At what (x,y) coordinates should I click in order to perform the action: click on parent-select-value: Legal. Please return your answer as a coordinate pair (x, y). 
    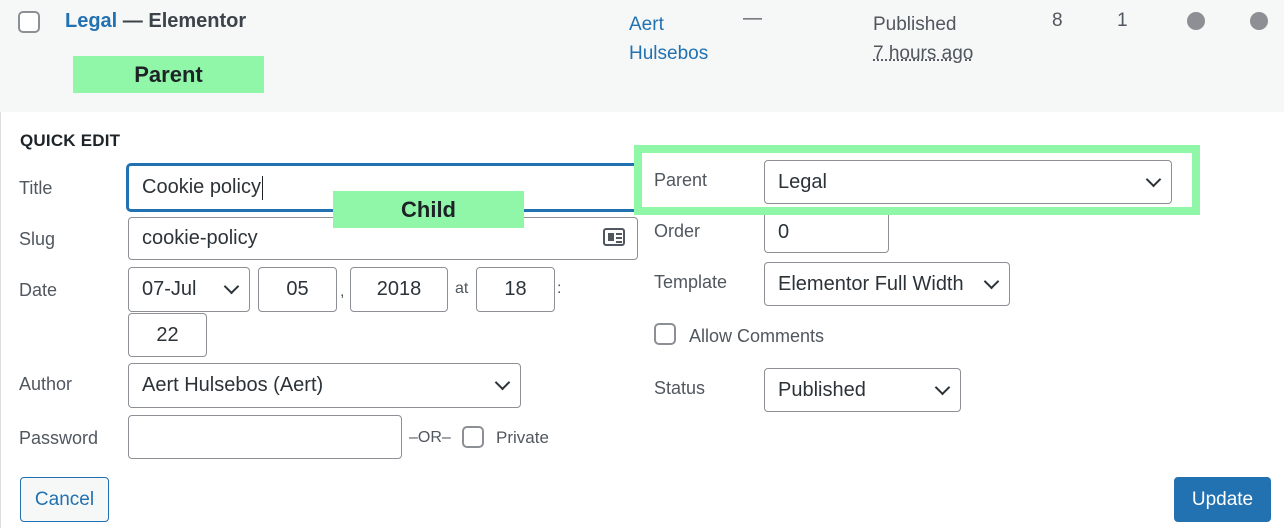
    Looking at the image, I should click on (802, 181).